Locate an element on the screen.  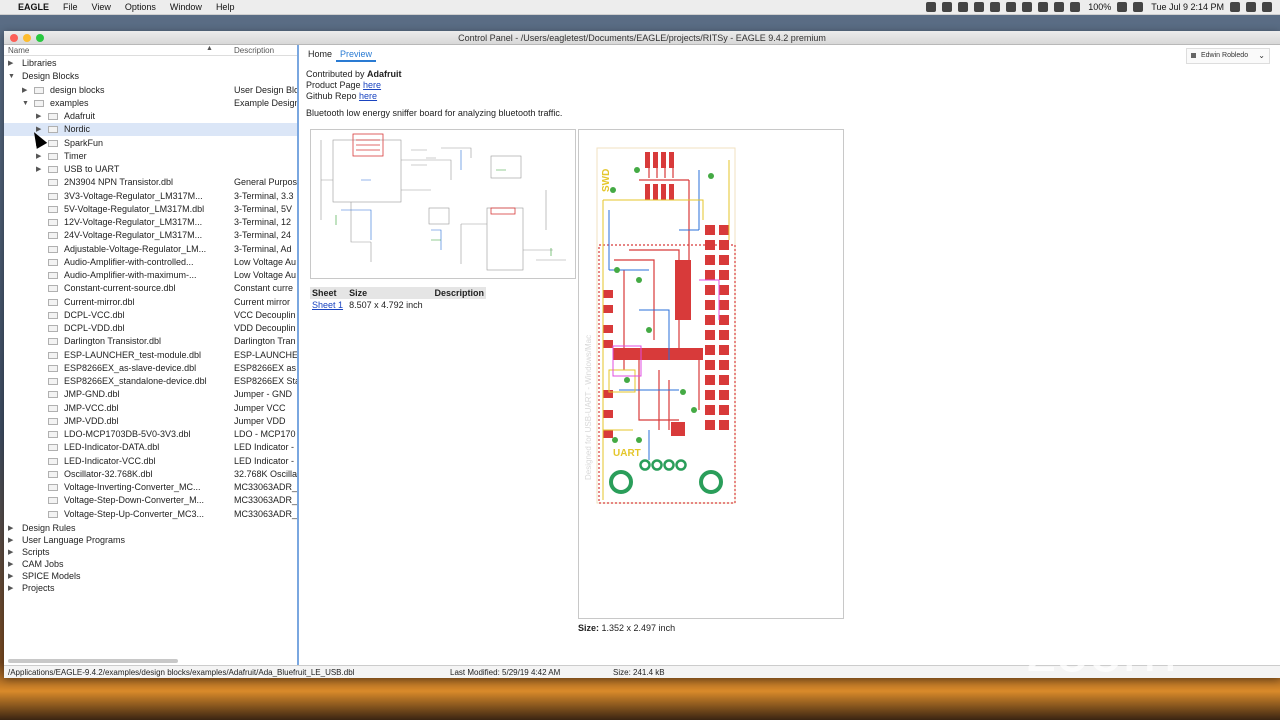
tree-row: JMP-VDD.dbl Jumper VDD is located at coordinates (150, 421).